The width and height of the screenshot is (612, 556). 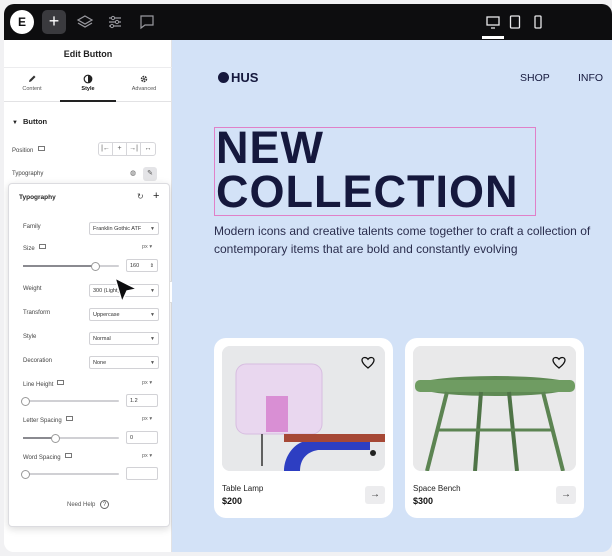 I want to click on position-label: Position, so click(x=28, y=150).